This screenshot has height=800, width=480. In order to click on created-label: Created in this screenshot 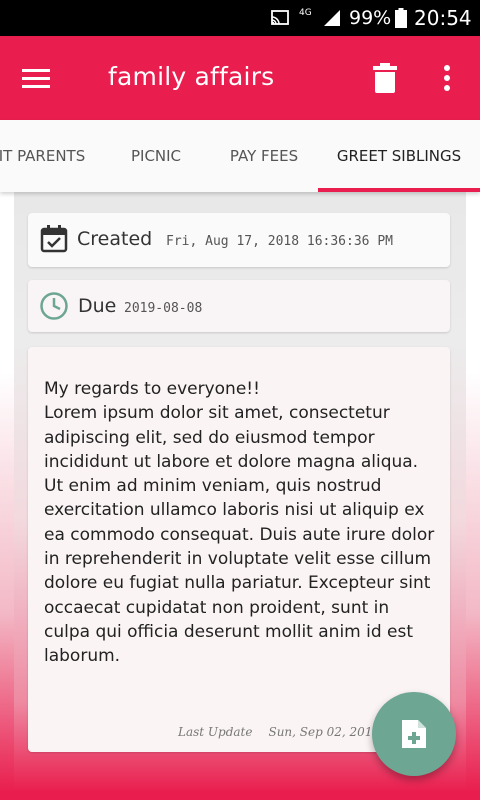, I will do `click(115, 239)`.